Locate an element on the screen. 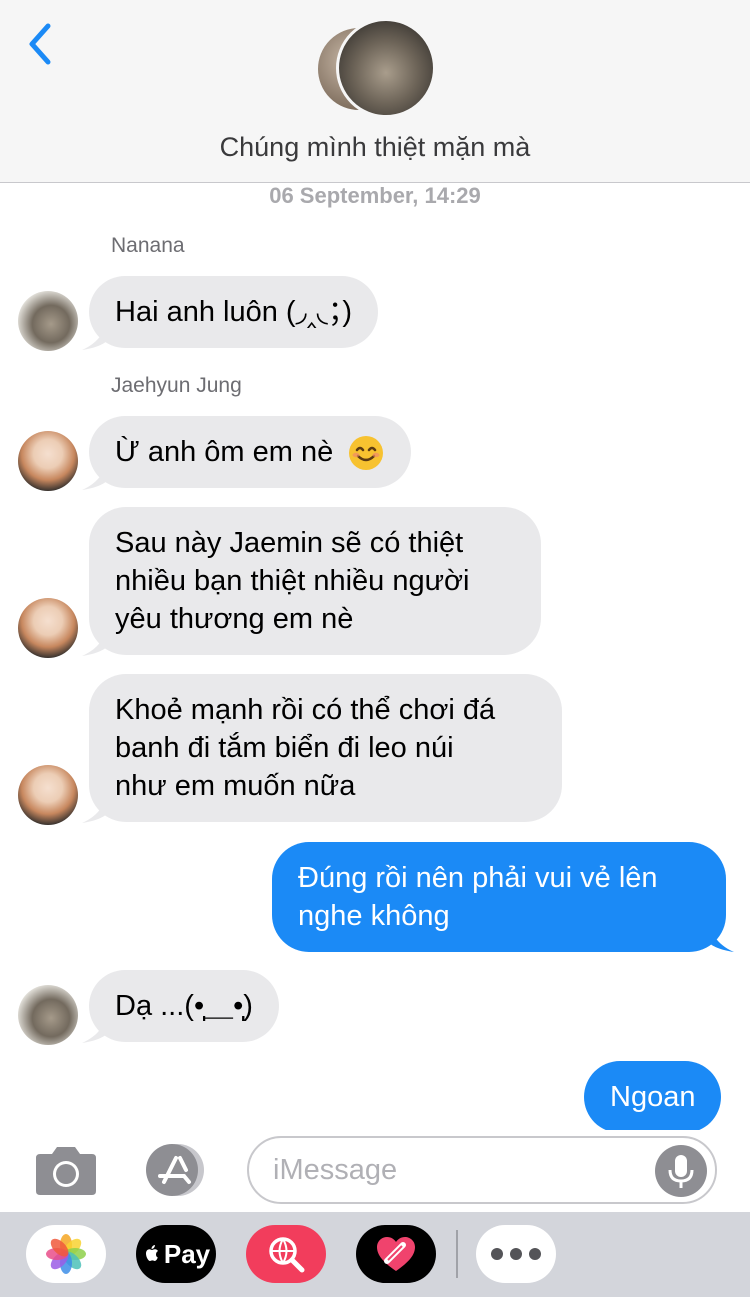 The image size is (750, 1297). message-text: Ừ anh ôm em nè is located at coordinates (224, 452).